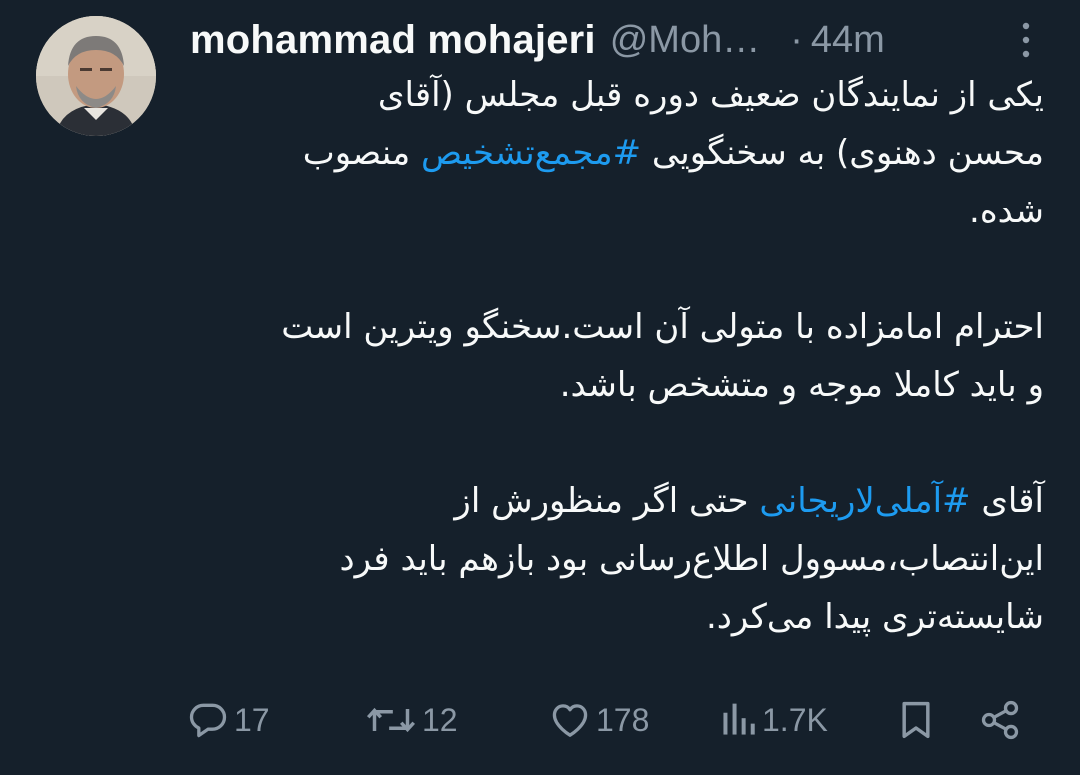 This screenshot has width=1080, height=775. I want to click on tweet-line: آقای #آملی‌لاریجانی حتی اگر منظورش از, so click(607, 501).